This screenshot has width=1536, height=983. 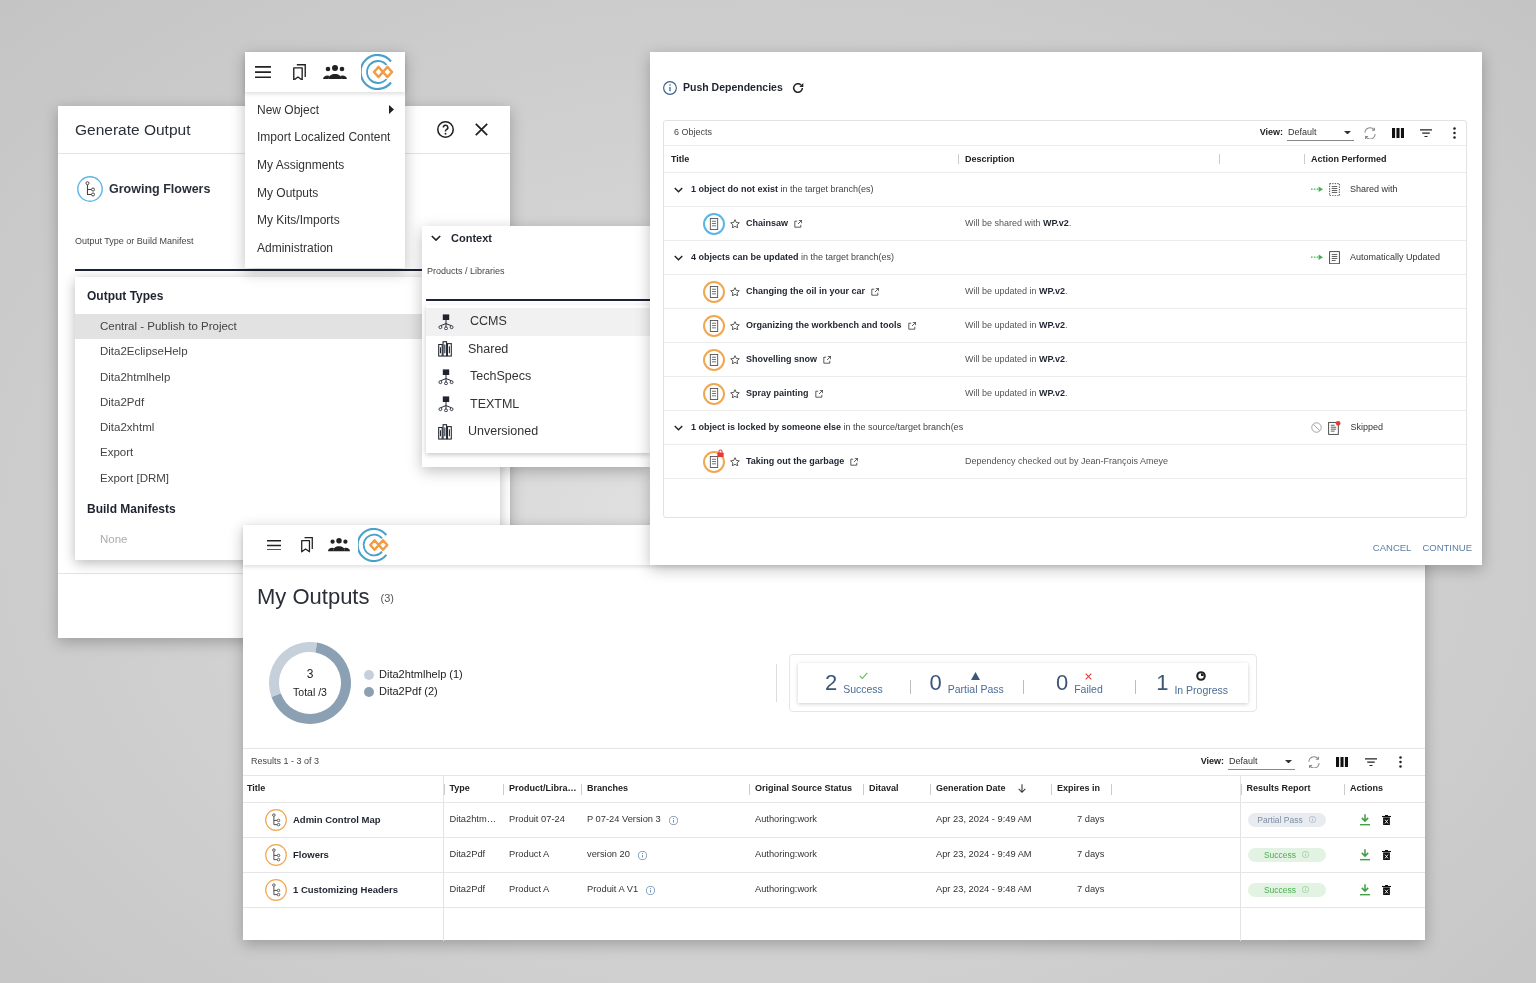 I want to click on continue-button: CONTINUE, so click(x=1447, y=548).